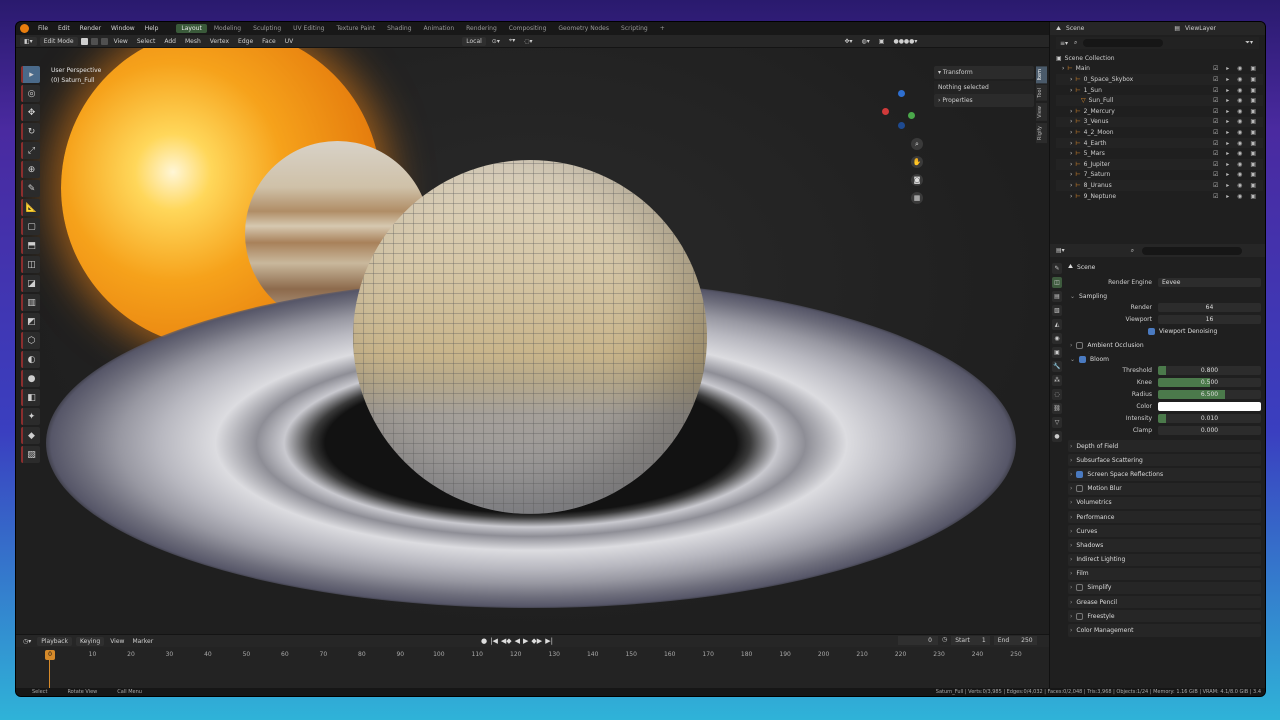  Describe the element at coordinates (30, 283) in the screenshot. I see `bevel-tool-icon: ◪` at that location.